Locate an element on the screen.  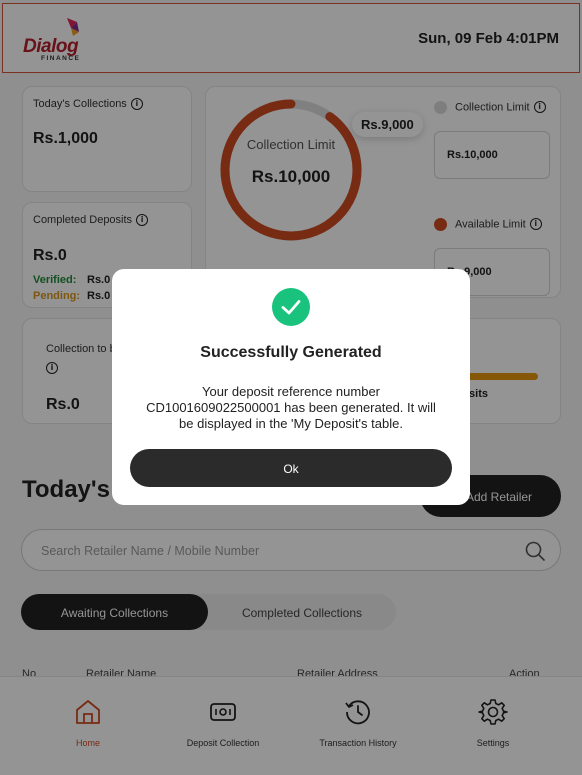
success-check-icon is located at coordinates (291, 307).